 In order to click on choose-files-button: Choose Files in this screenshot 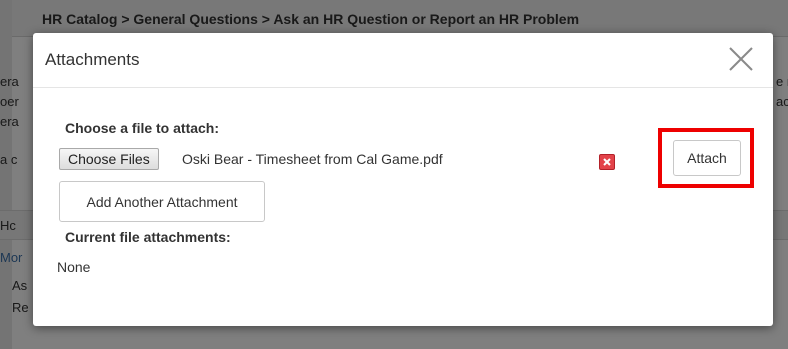, I will do `click(109, 159)`.